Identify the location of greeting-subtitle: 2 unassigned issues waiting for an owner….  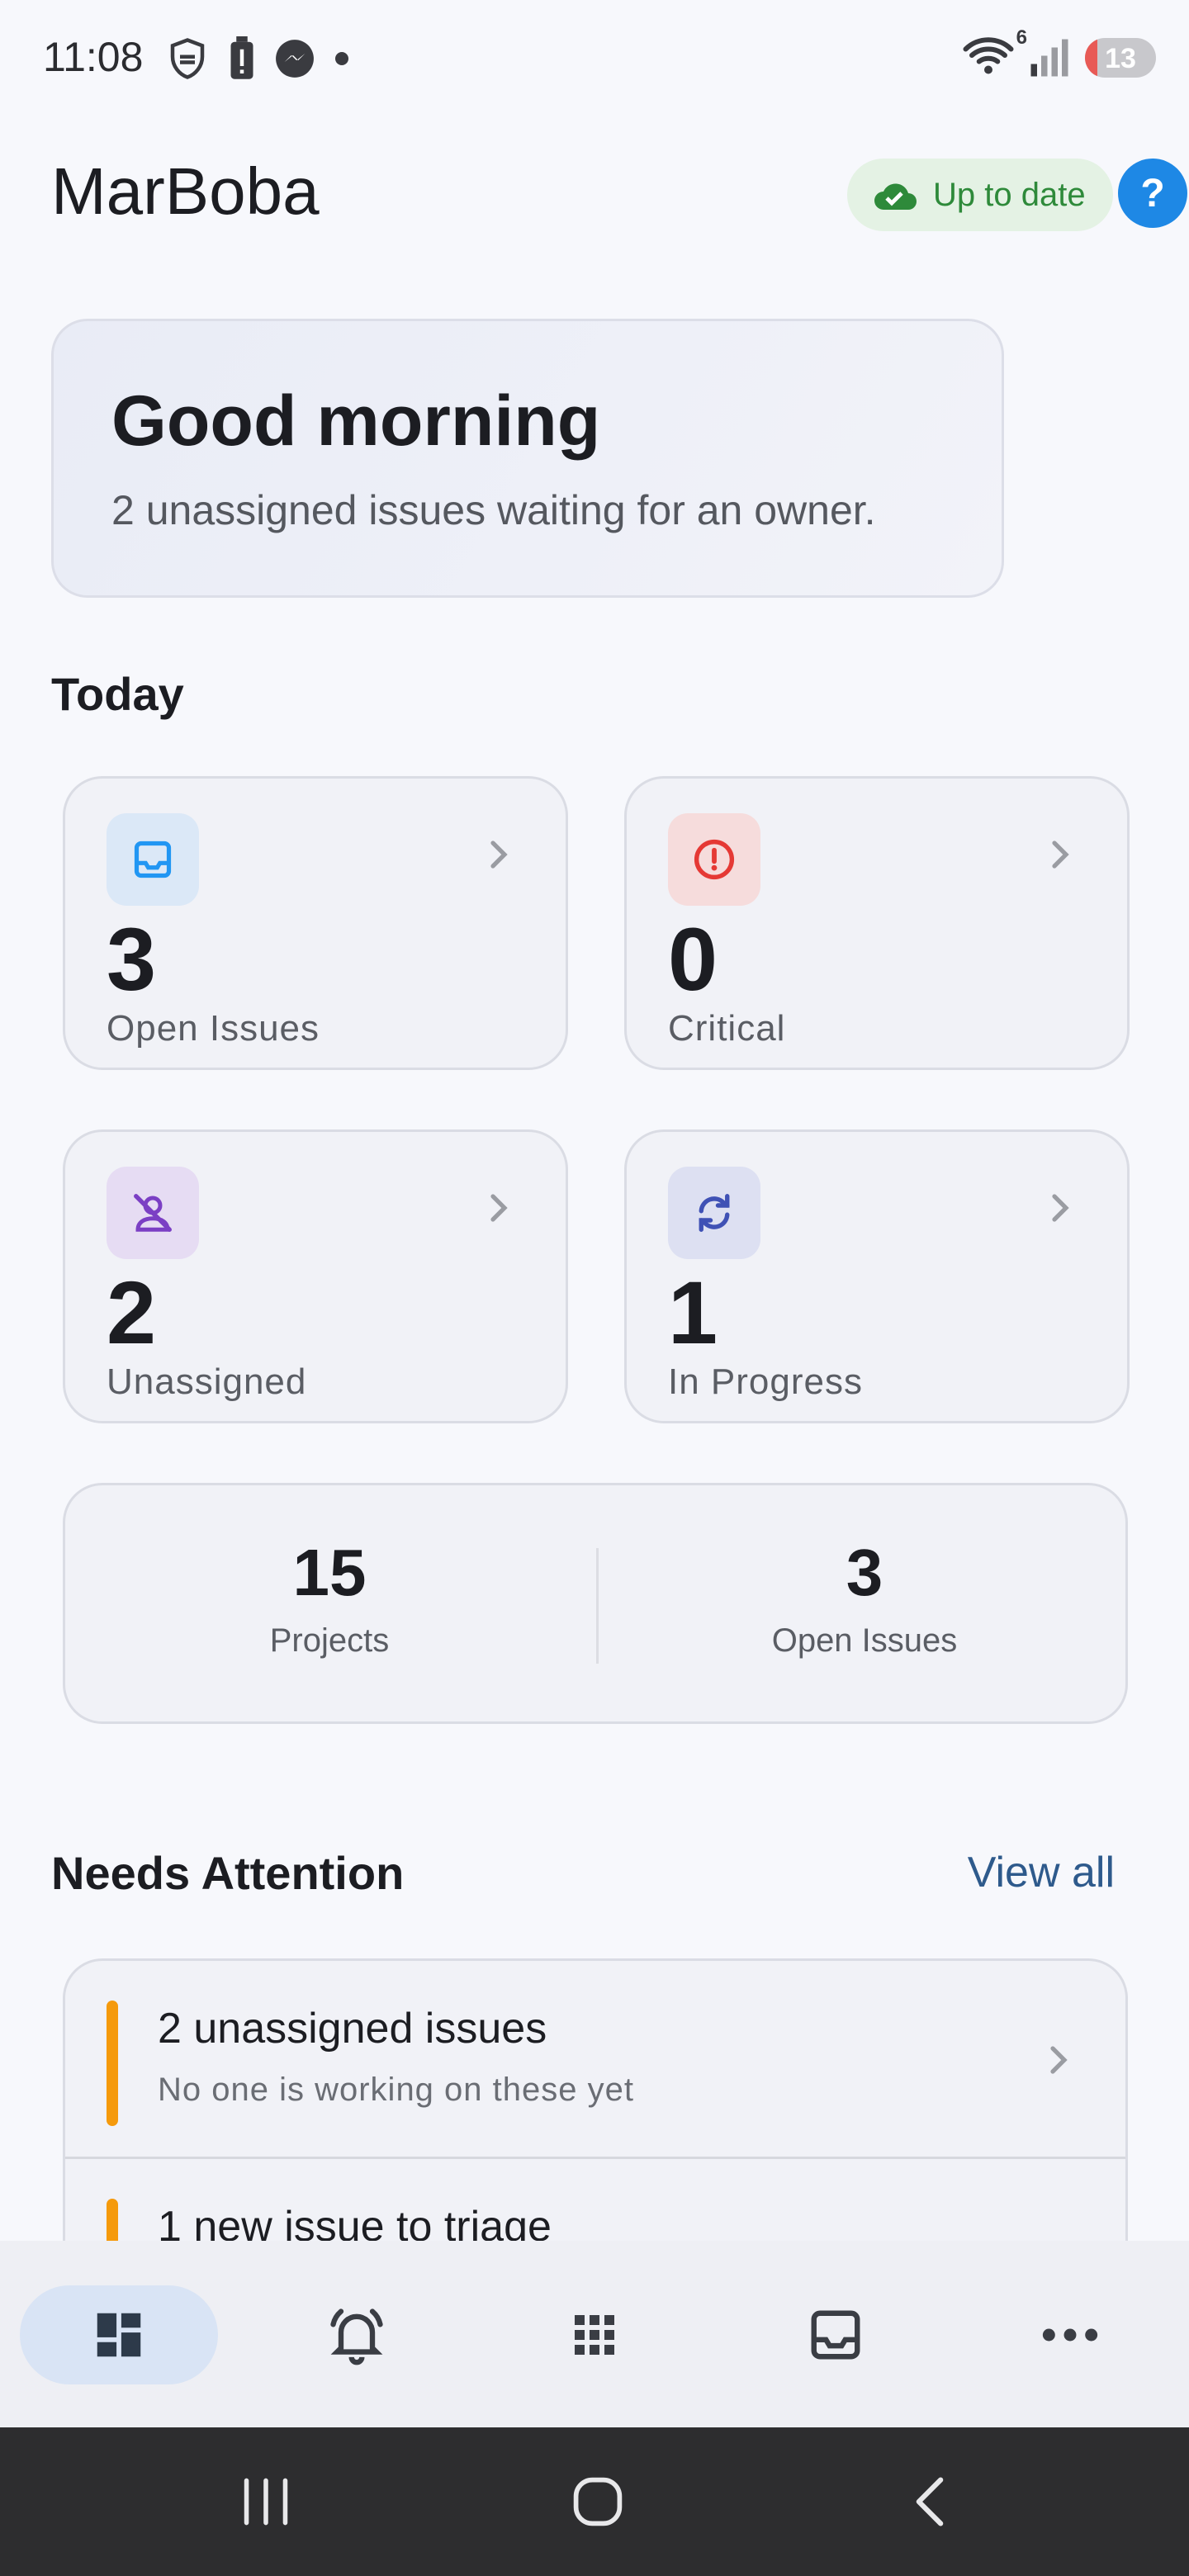
(493, 510).